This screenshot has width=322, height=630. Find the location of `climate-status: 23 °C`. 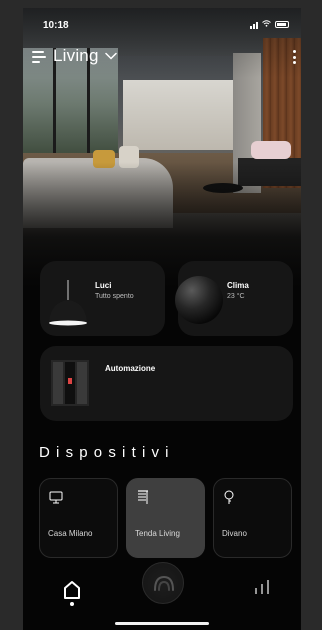

climate-status: 23 °C is located at coordinates (236, 296).